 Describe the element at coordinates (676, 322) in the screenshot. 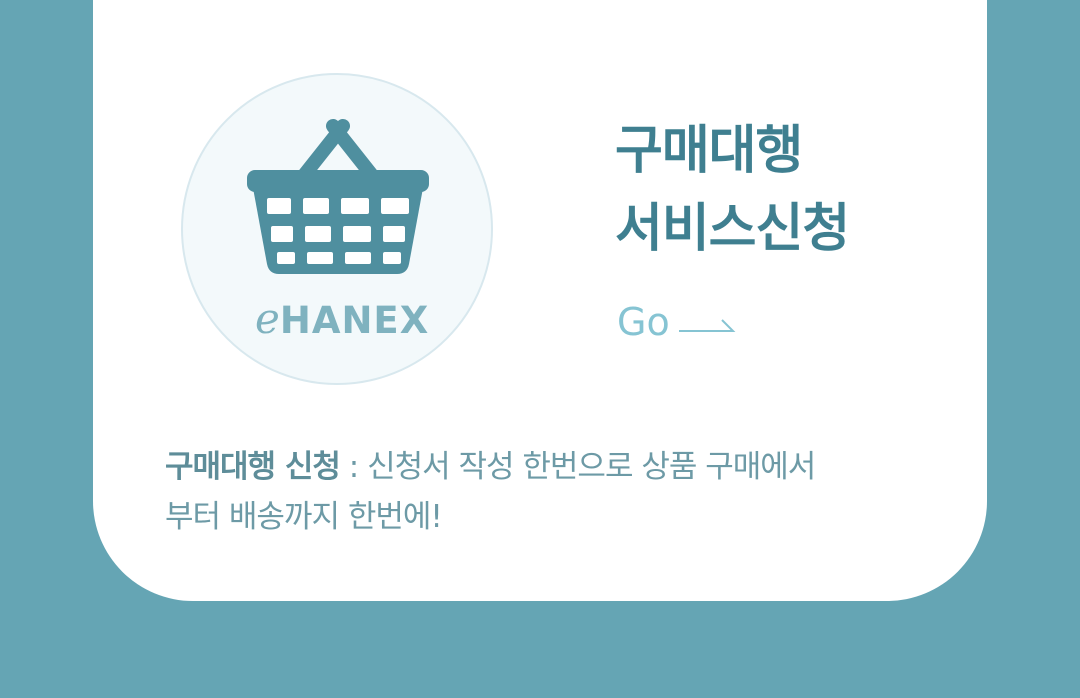

I see `go-button: Go` at that location.